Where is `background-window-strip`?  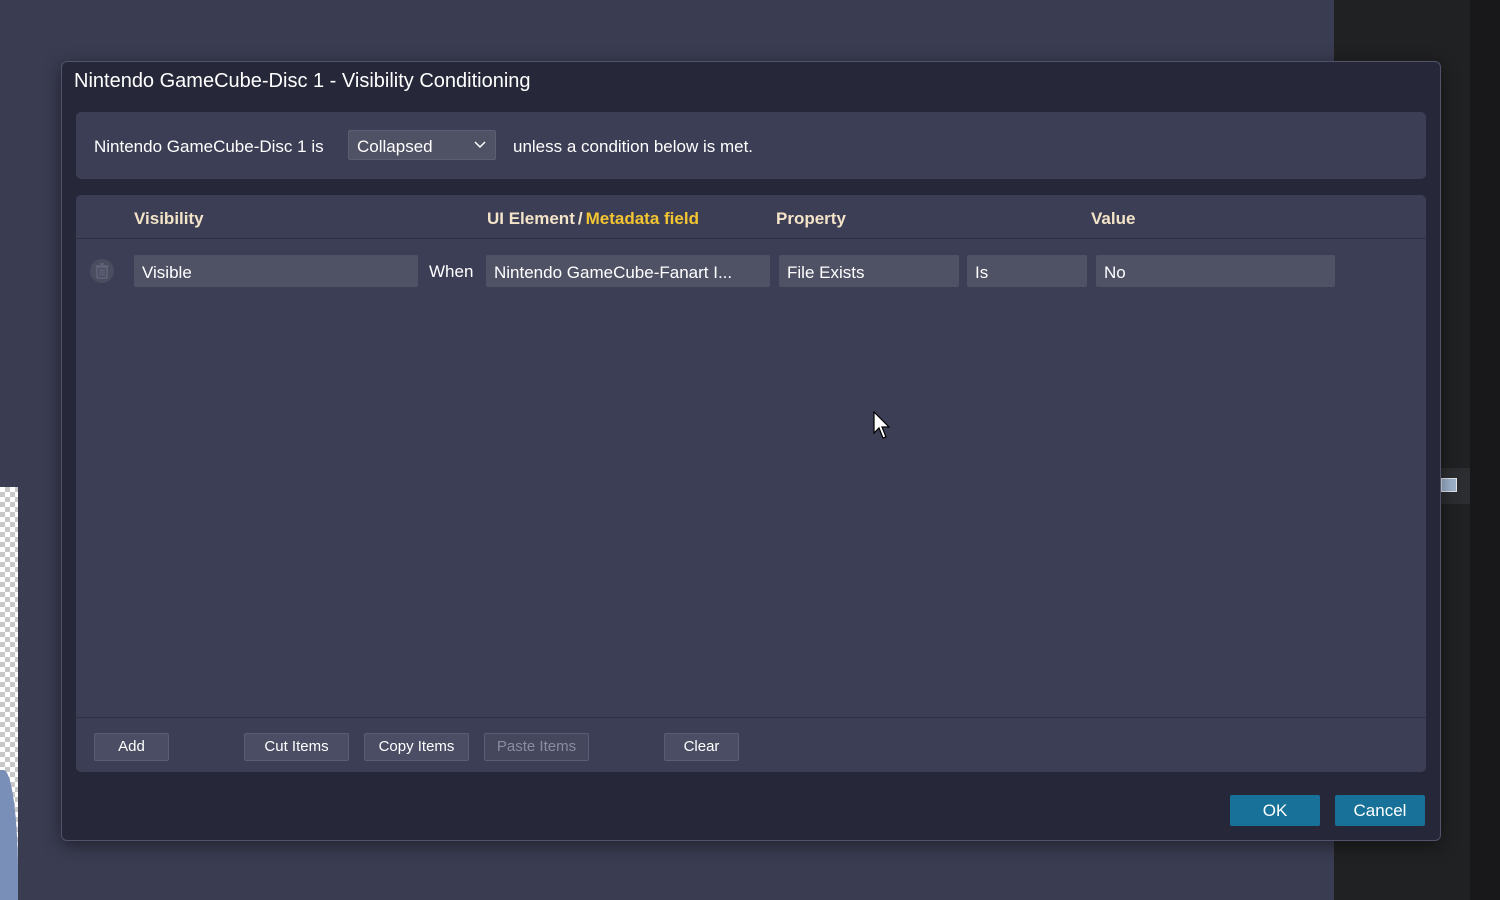
background-window-strip is located at coordinates (1485, 450).